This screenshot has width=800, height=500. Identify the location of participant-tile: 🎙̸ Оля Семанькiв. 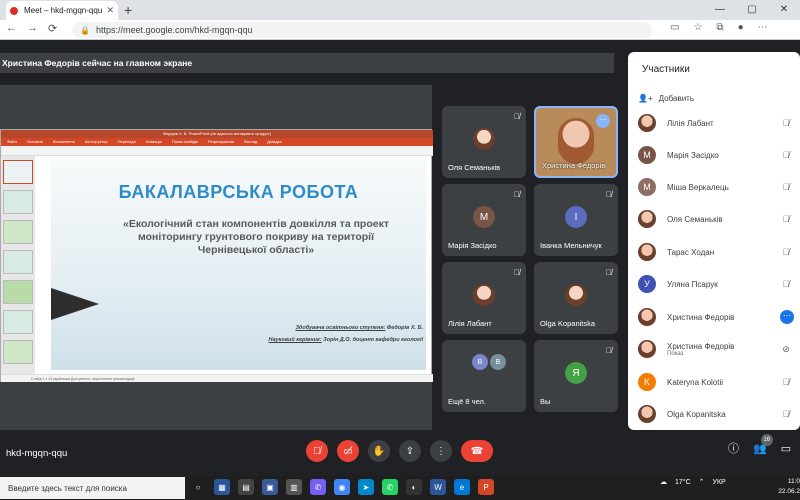
(484, 142).